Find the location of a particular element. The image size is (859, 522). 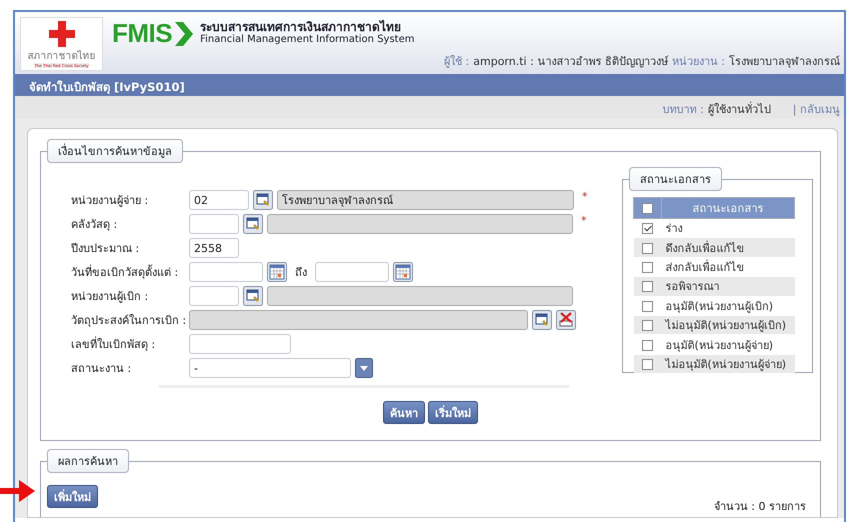

reset-button: เริ่มใหม่ is located at coordinates (453, 412).